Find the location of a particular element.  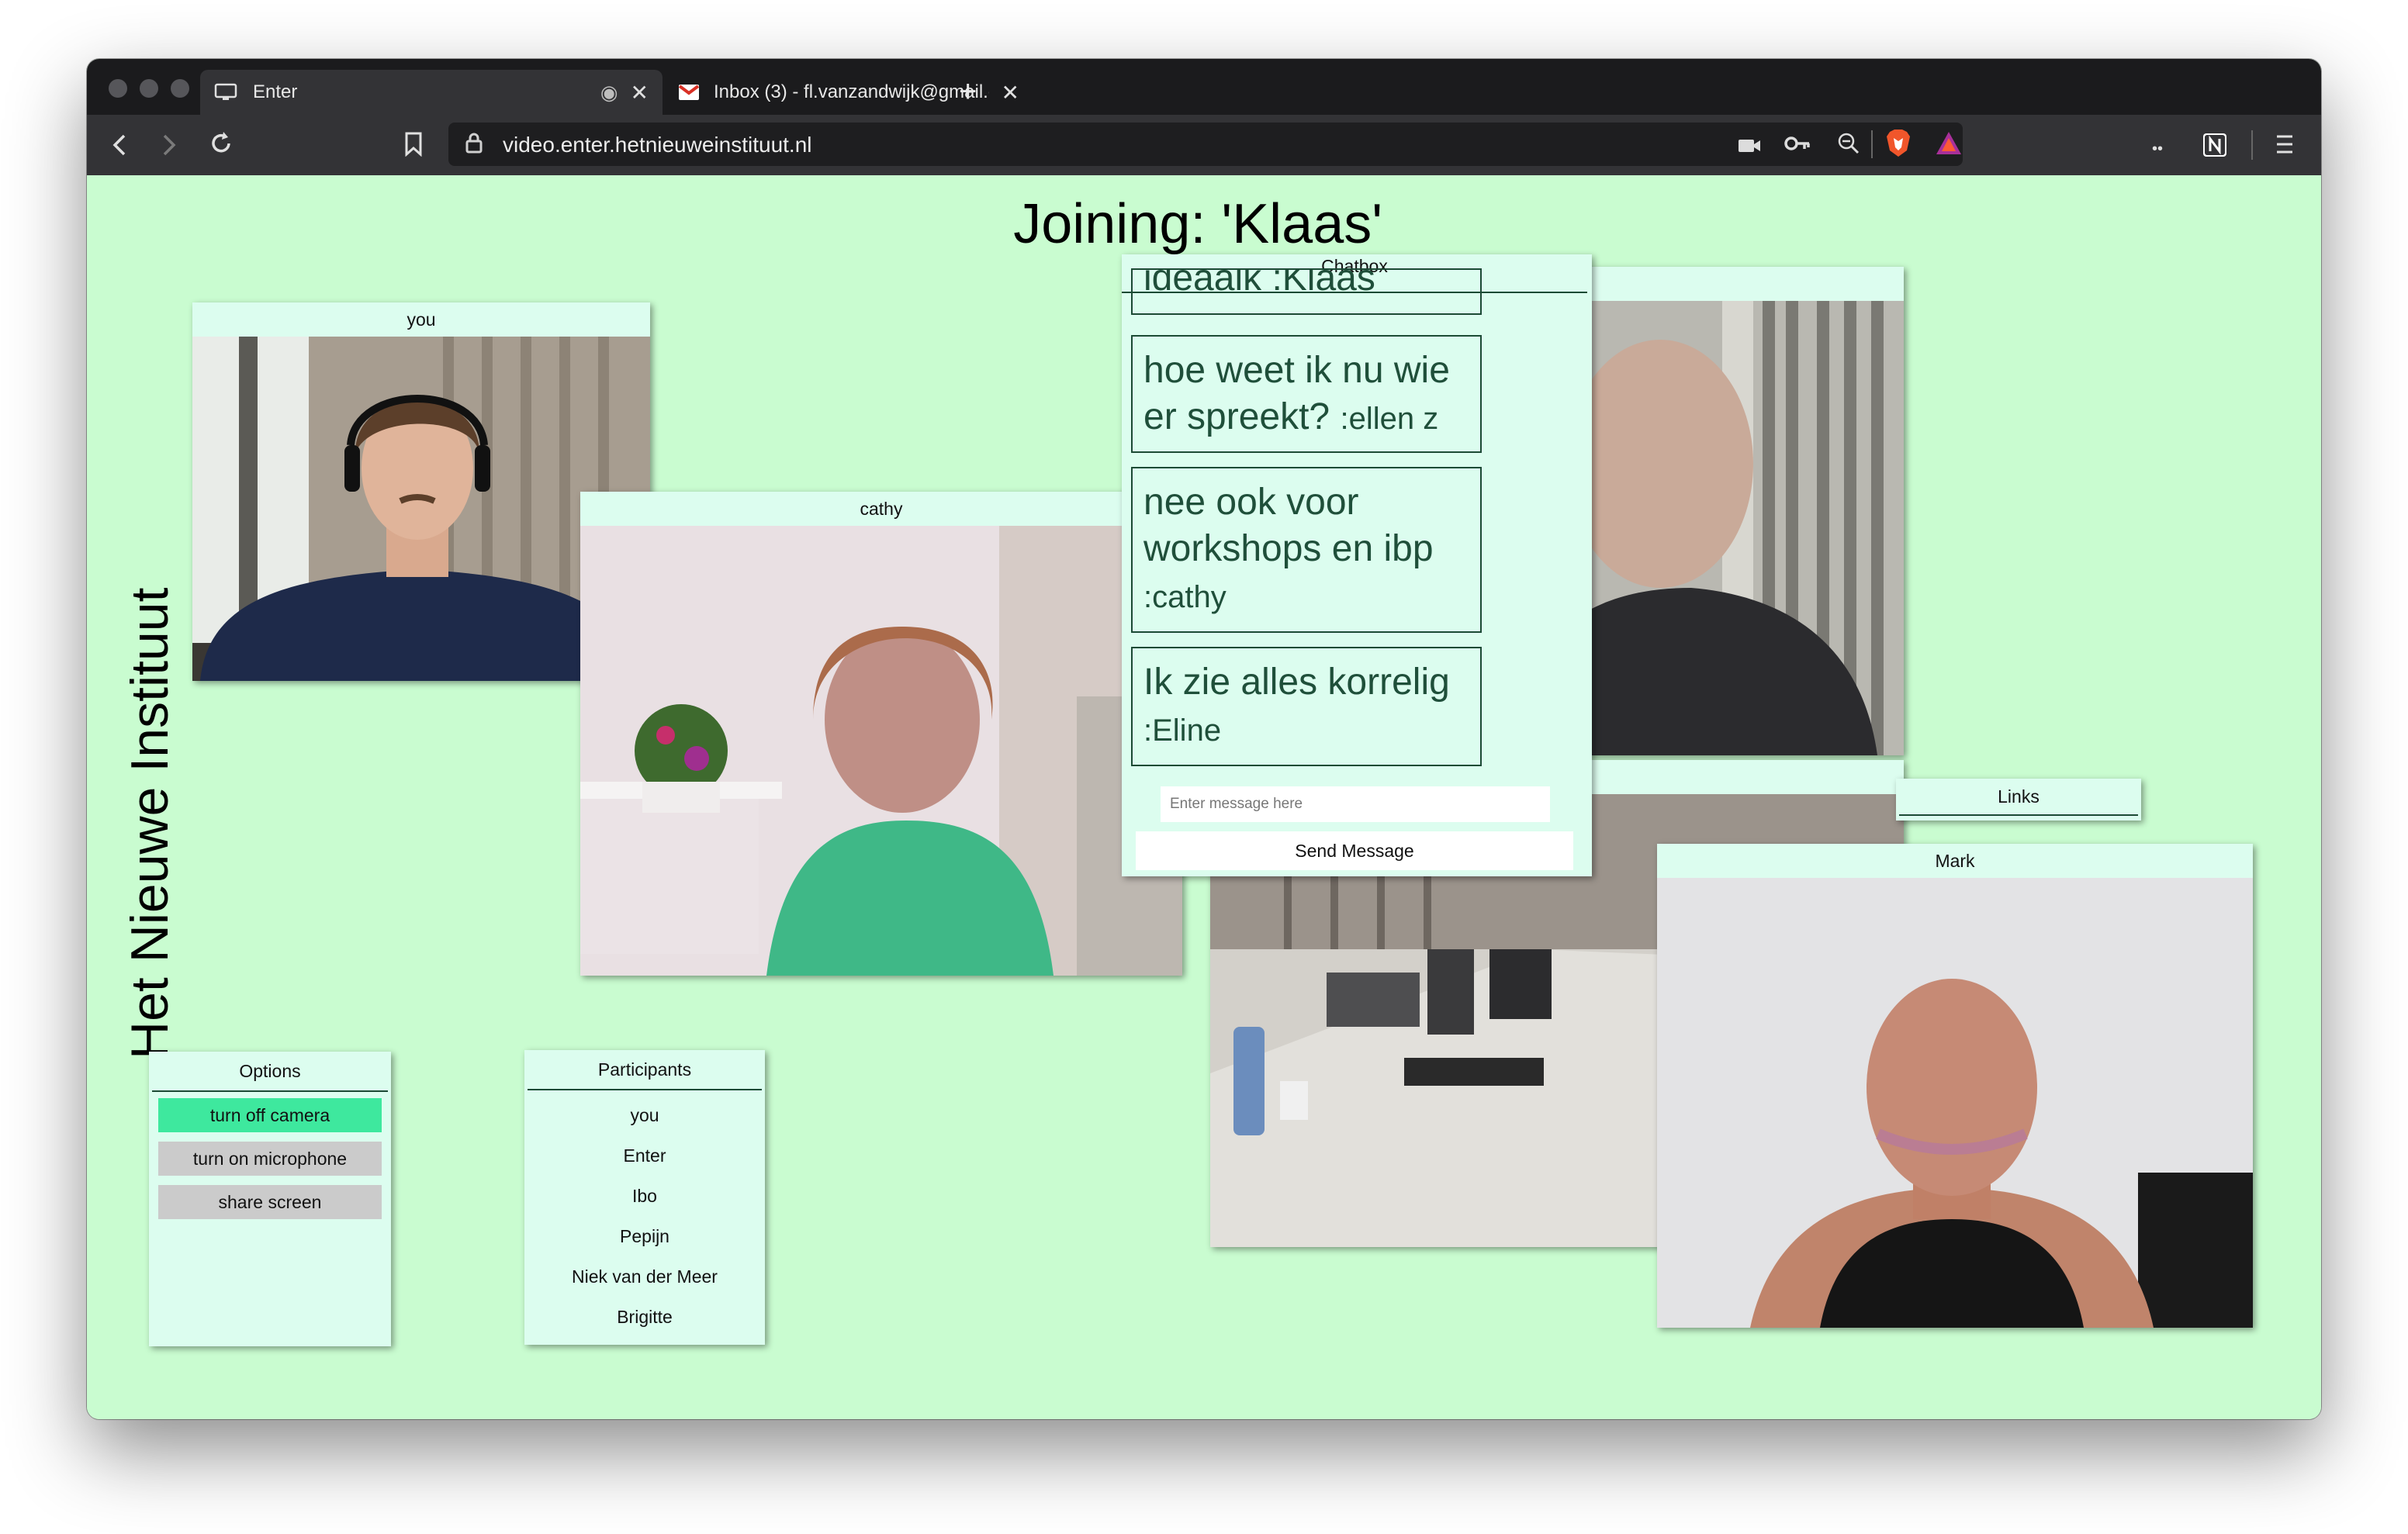

extensions-icon: •• is located at coordinates (2157, 148).